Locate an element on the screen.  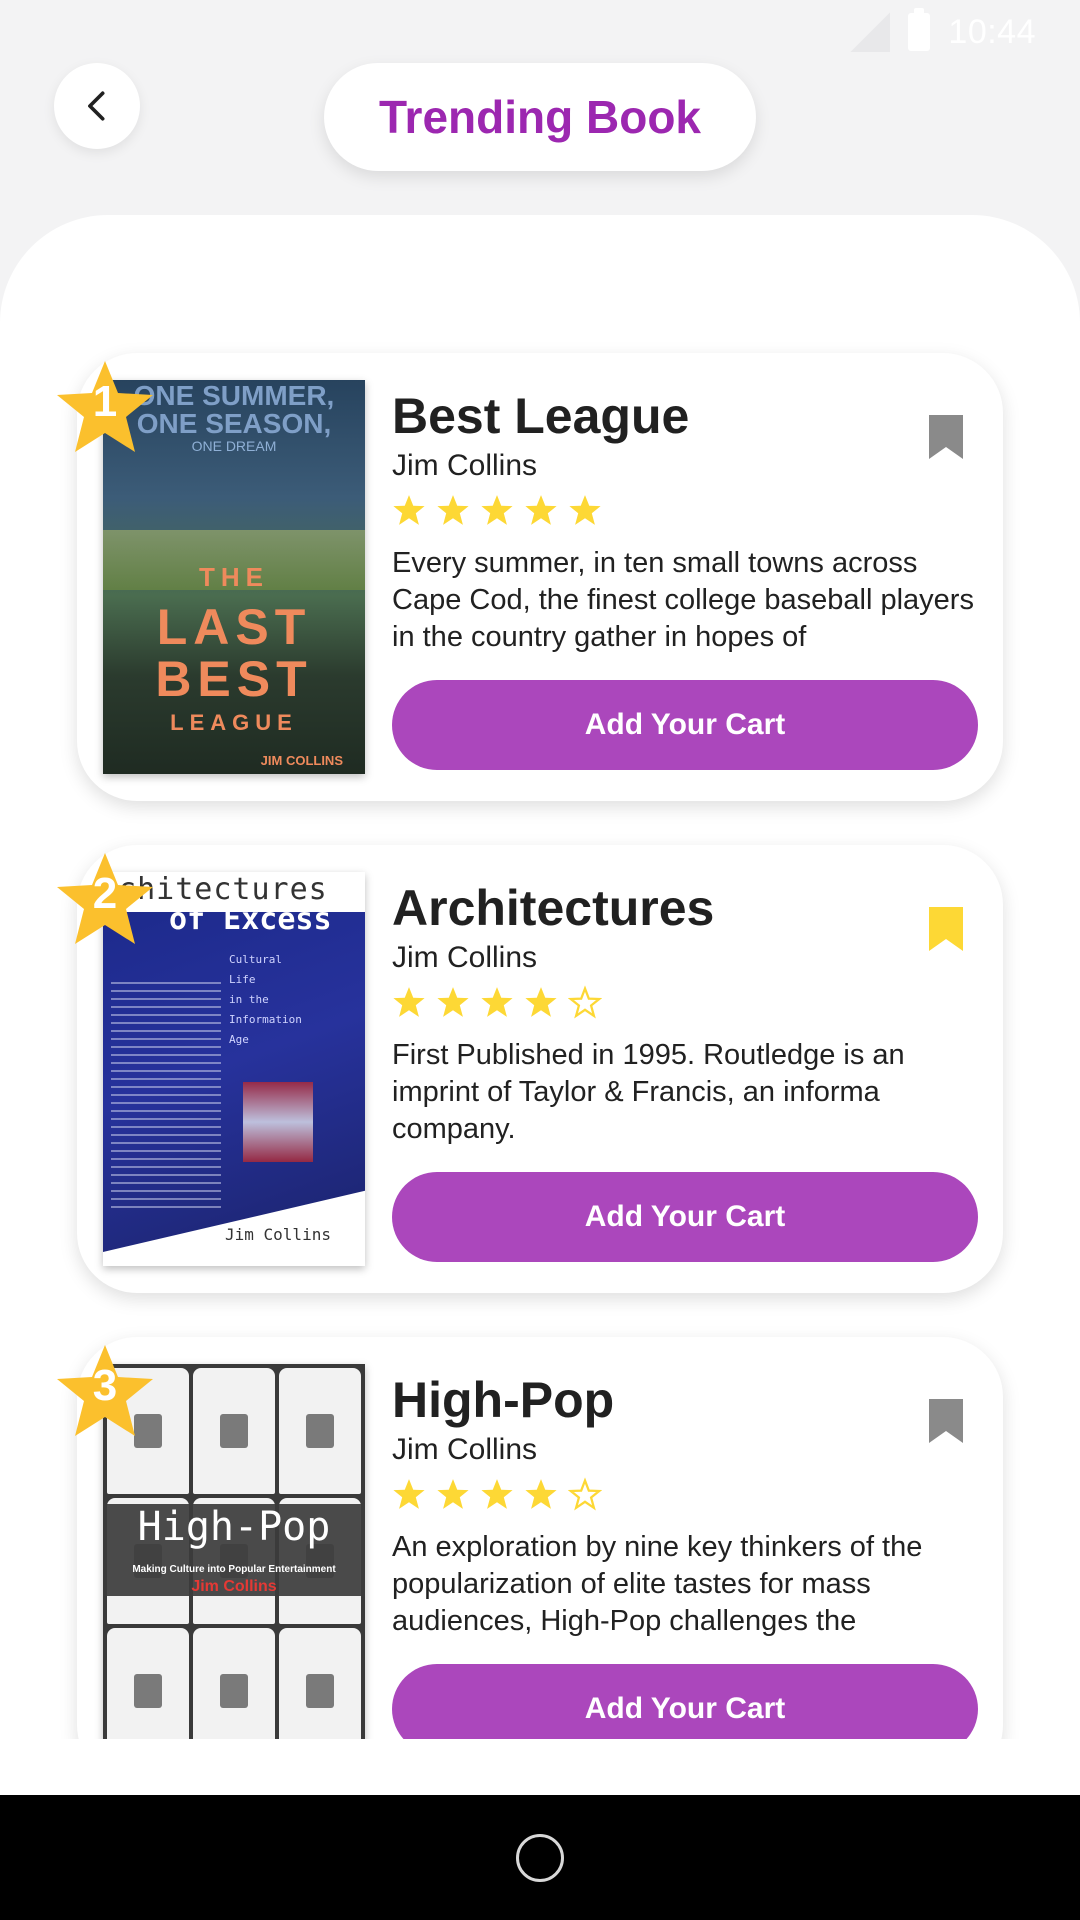
book-title: Best League is located at coordinates (541, 416).